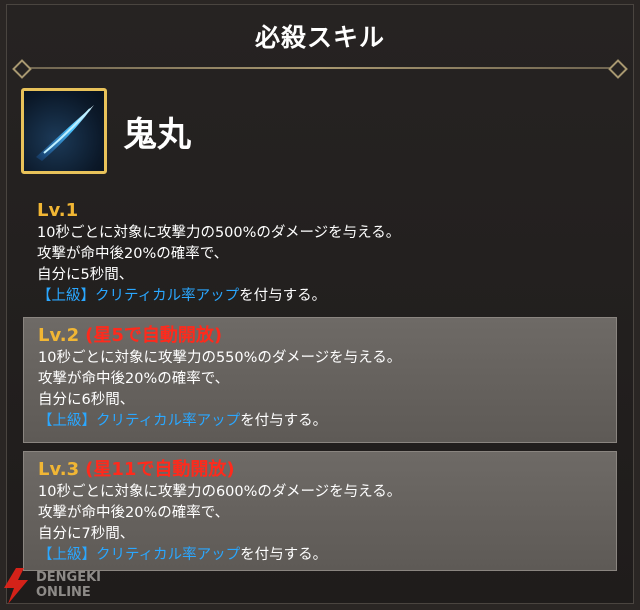  What do you see at coordinates (63, 592) in the screenshot?
I see `watermark-text: ONLINE` at bounding box center [63, 592].